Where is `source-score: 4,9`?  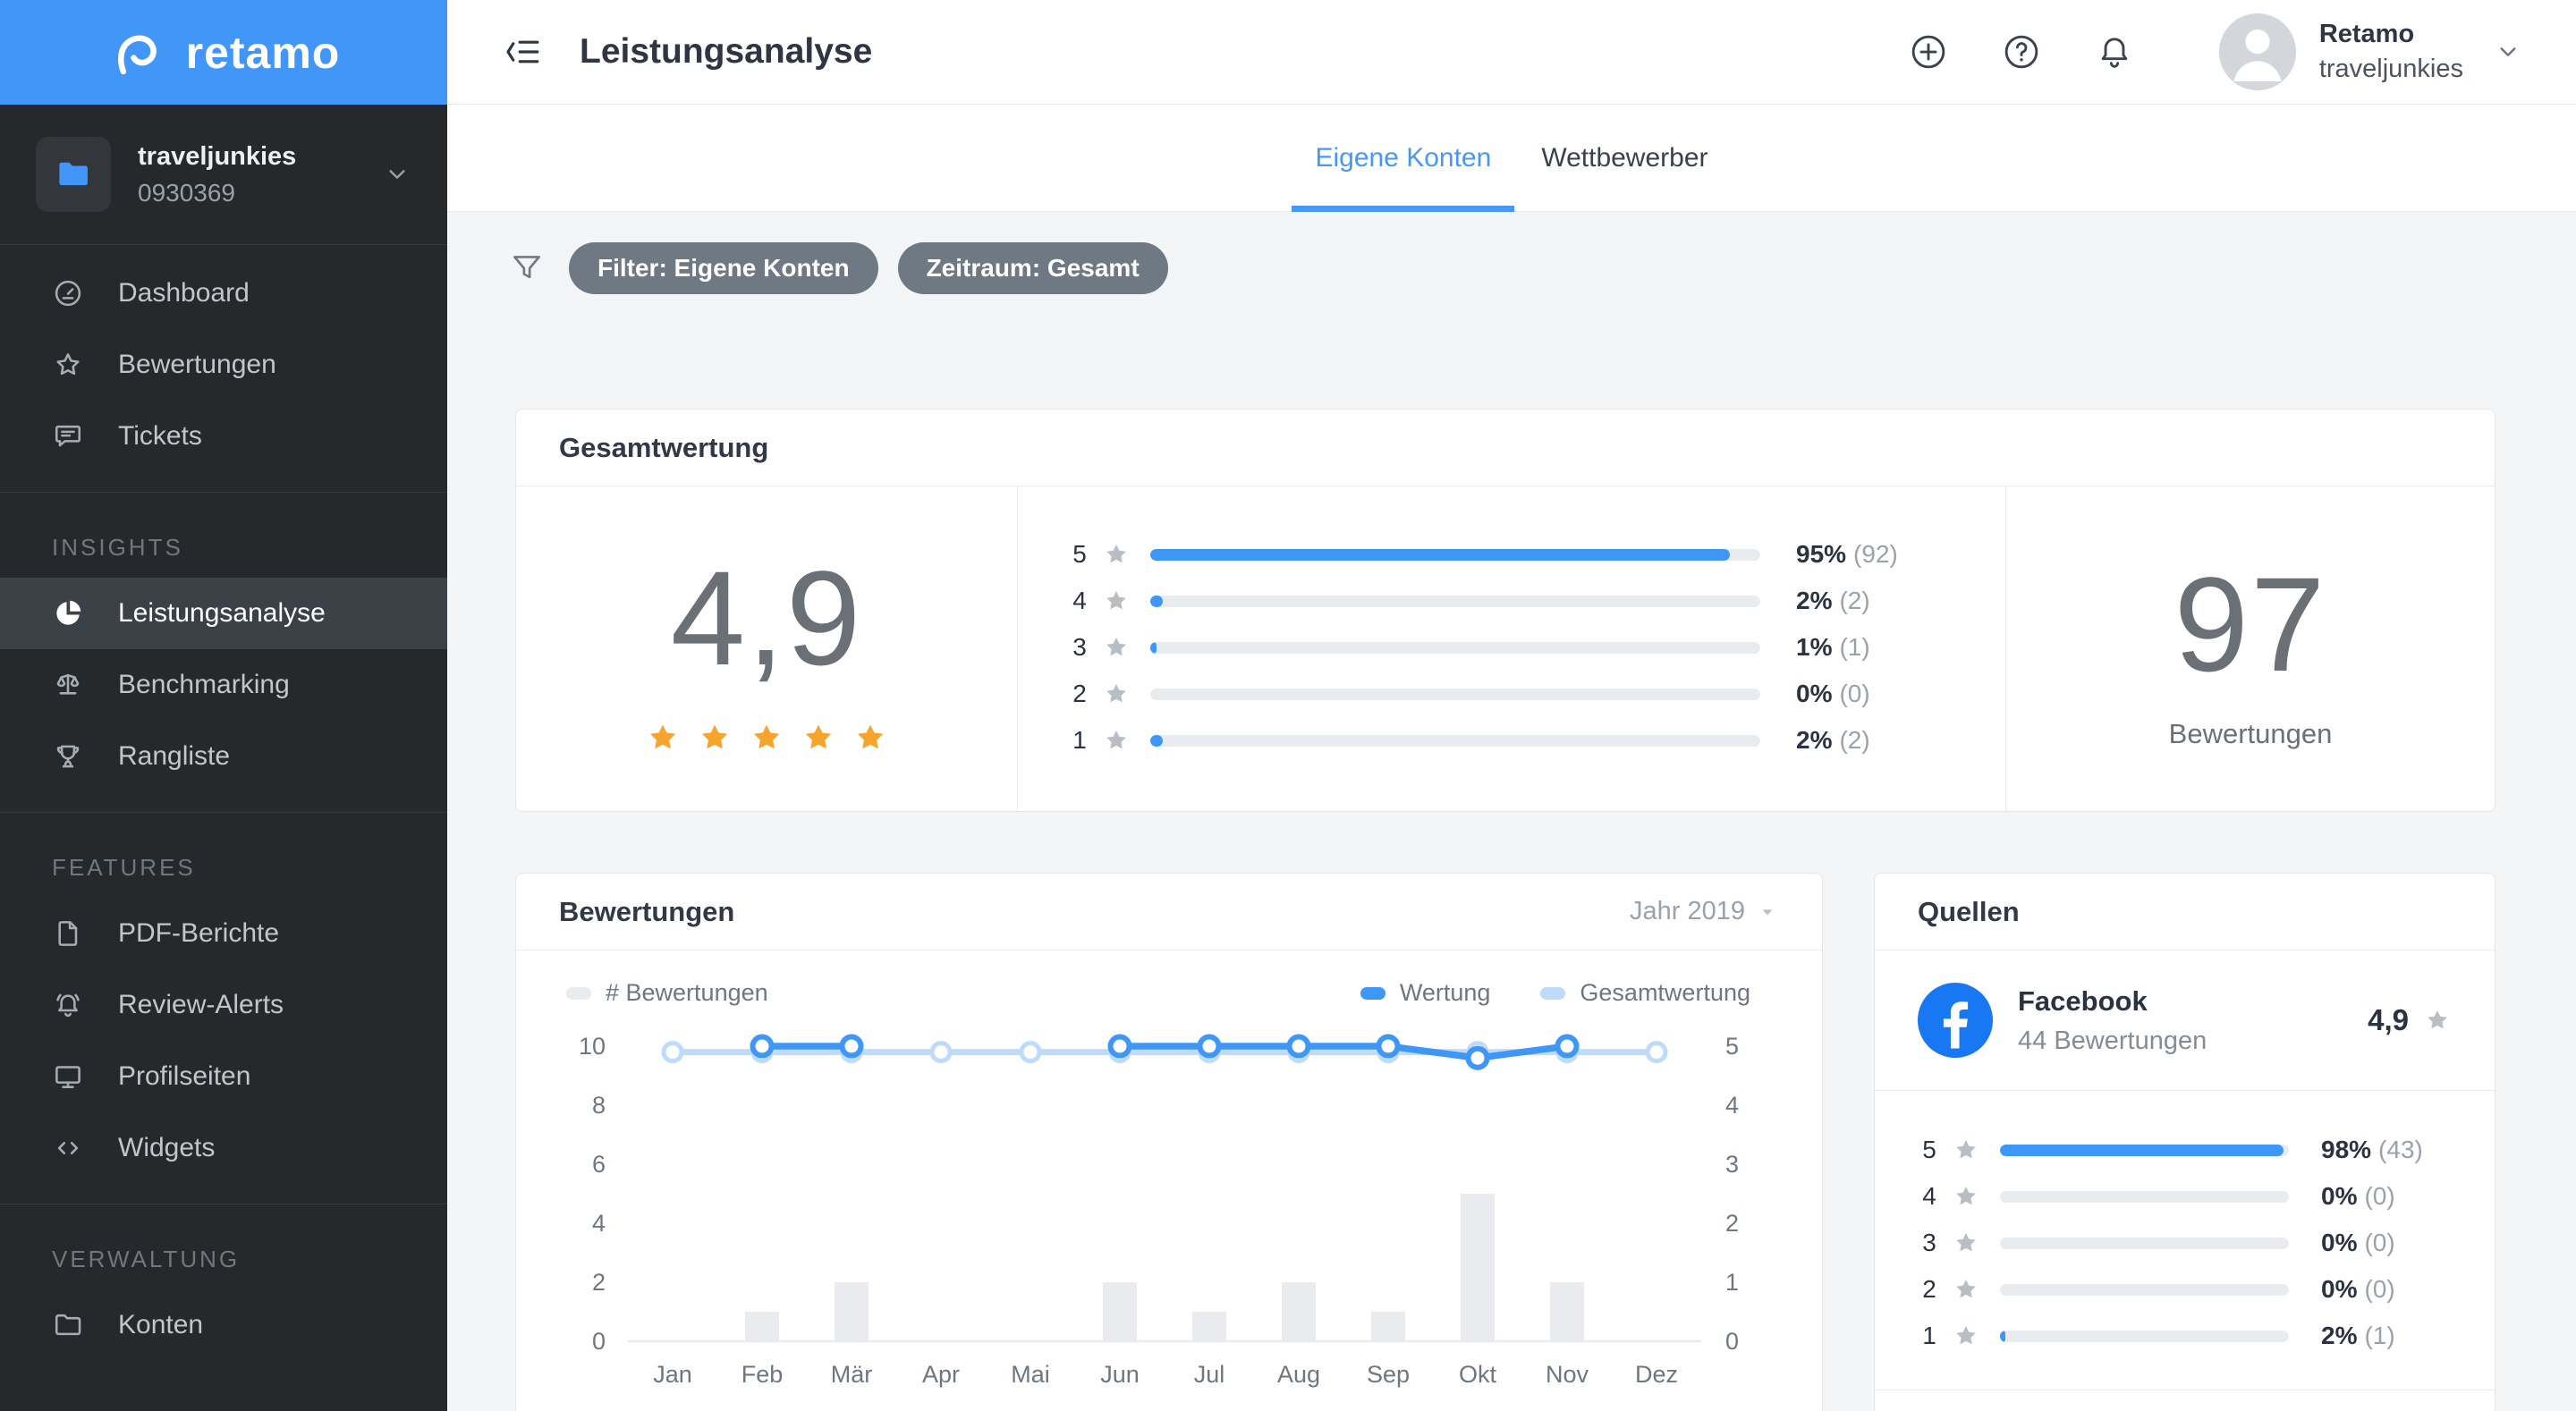
source-score: 4,9 is located at coordinates (2410, 1020).